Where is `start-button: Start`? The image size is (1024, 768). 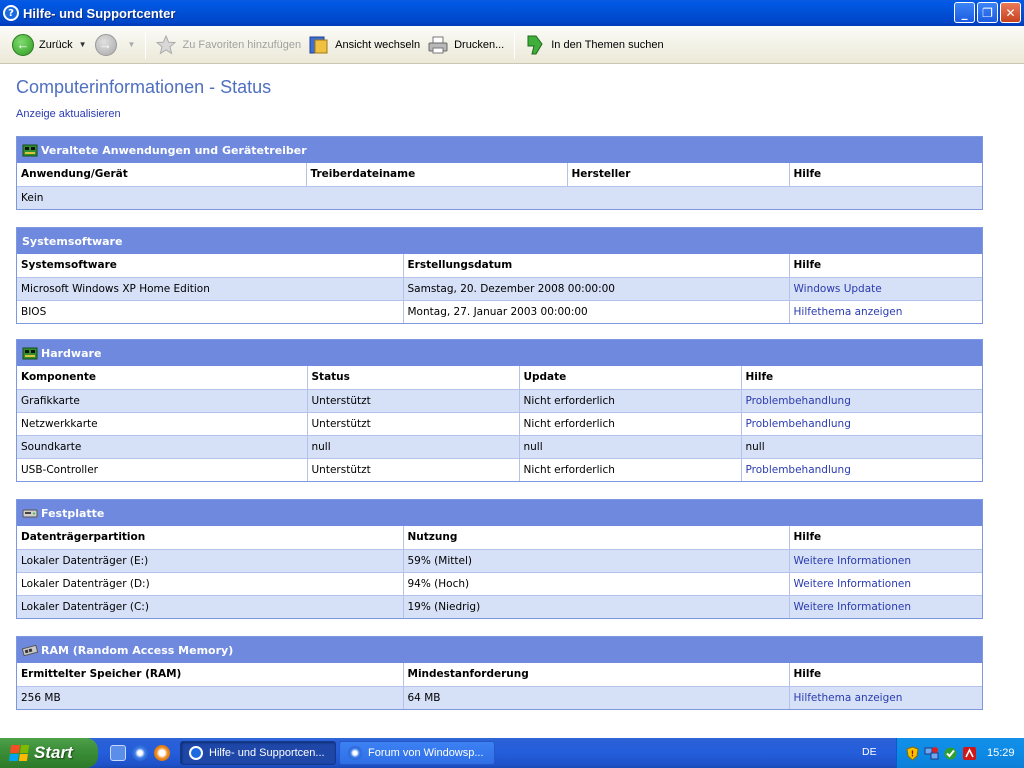 start-button: Start is located at coordinates (49, 753).